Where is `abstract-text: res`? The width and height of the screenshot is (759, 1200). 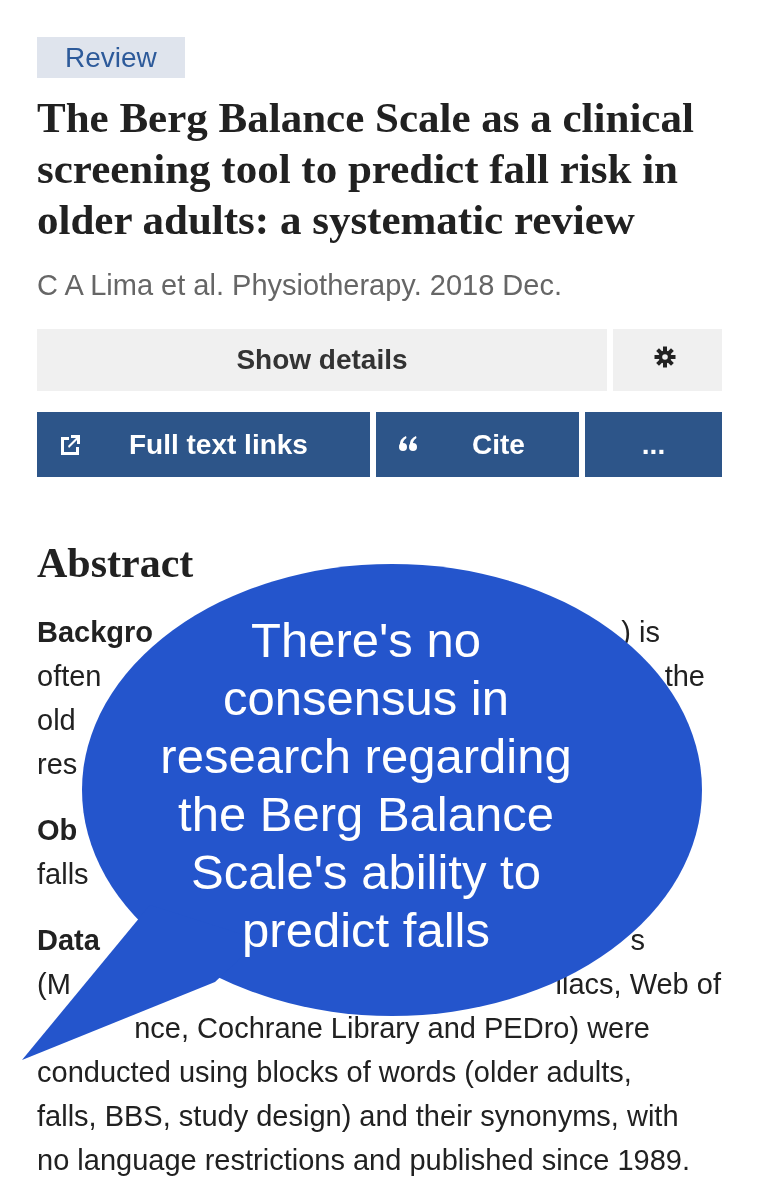
abstract-text: res is located at coordinates (57, 764).